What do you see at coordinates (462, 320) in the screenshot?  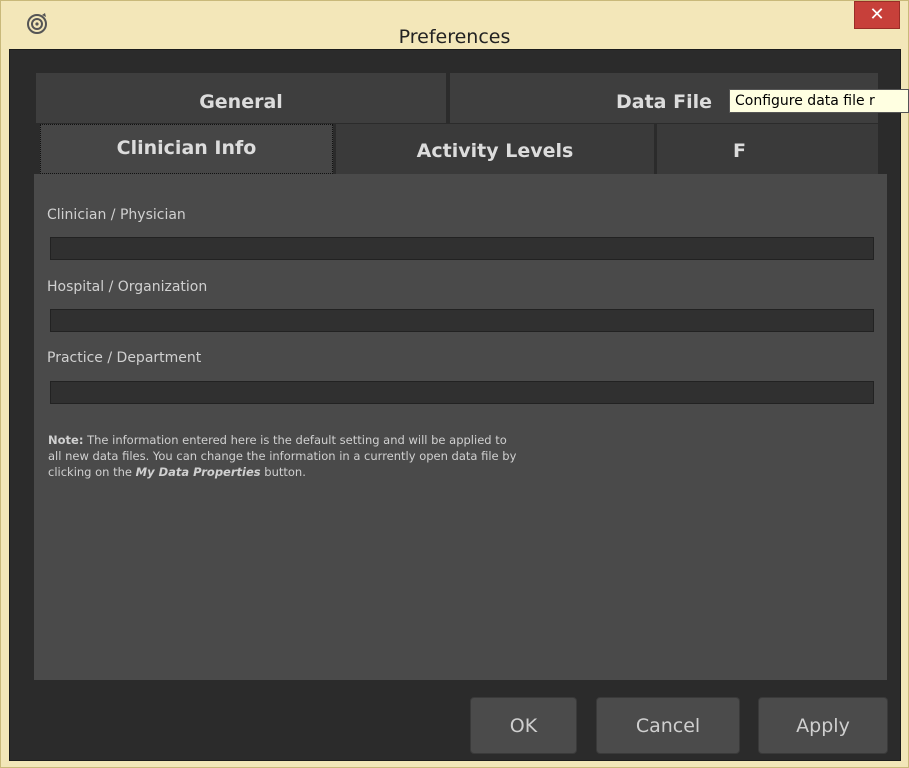 I see `hospital-input` at bounding box center [462, 320].